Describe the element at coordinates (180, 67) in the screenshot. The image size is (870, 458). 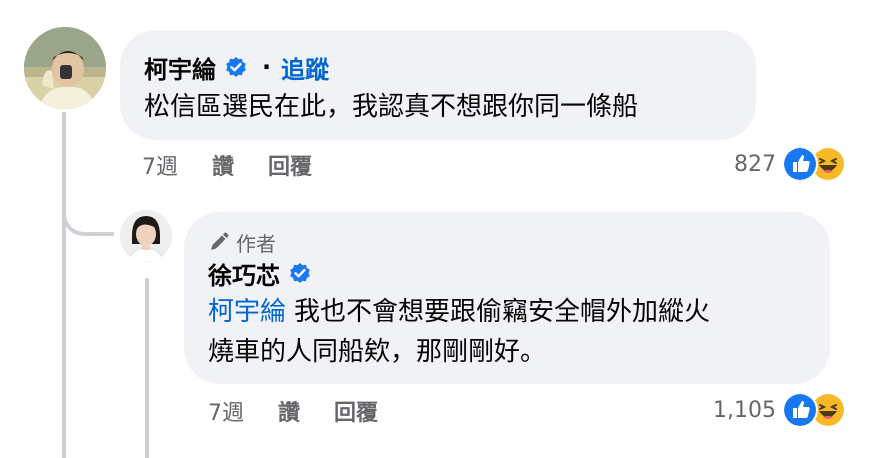
I see `comment-author-name: 柯宇綸` at that location.